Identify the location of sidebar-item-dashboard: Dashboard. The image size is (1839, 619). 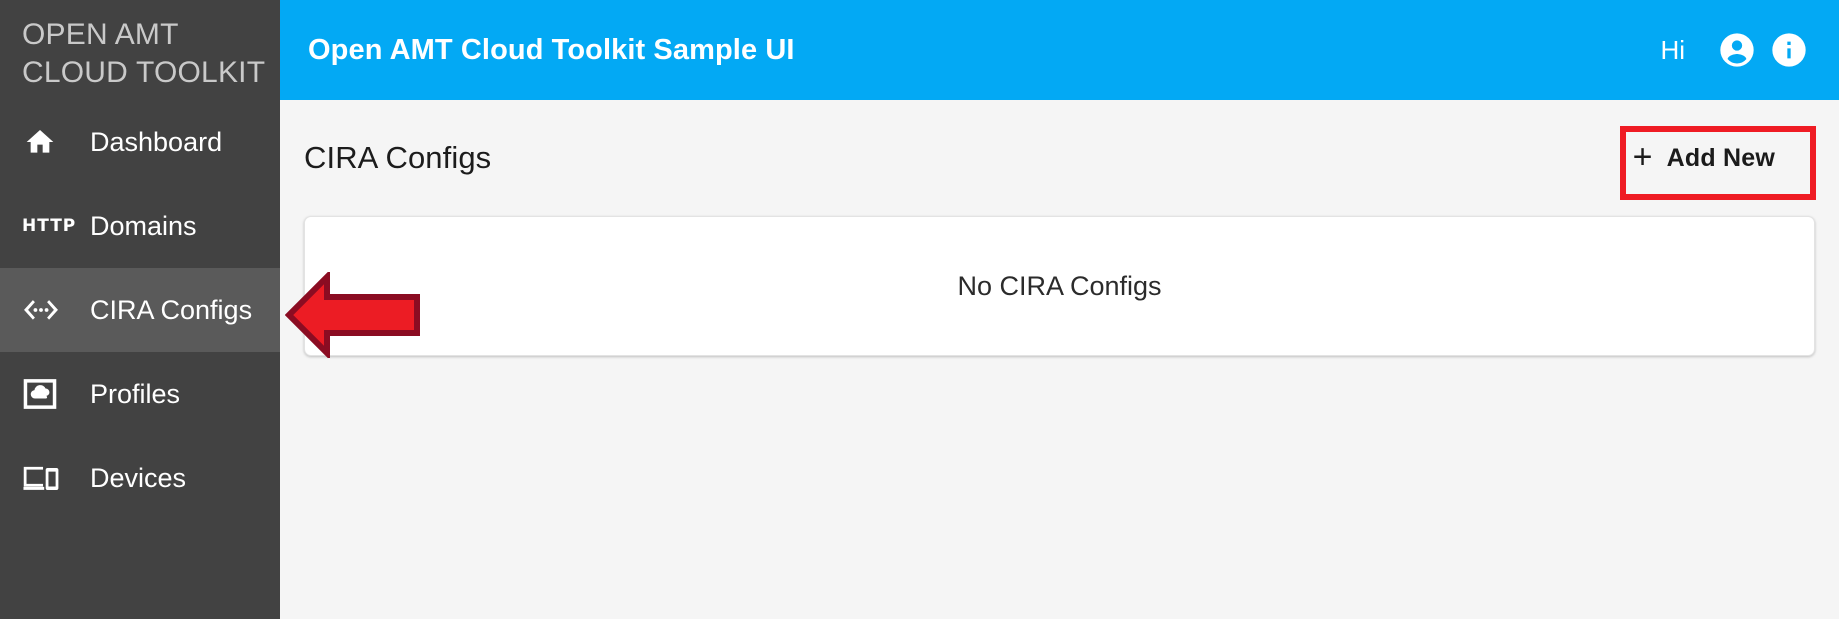
(140, 142).